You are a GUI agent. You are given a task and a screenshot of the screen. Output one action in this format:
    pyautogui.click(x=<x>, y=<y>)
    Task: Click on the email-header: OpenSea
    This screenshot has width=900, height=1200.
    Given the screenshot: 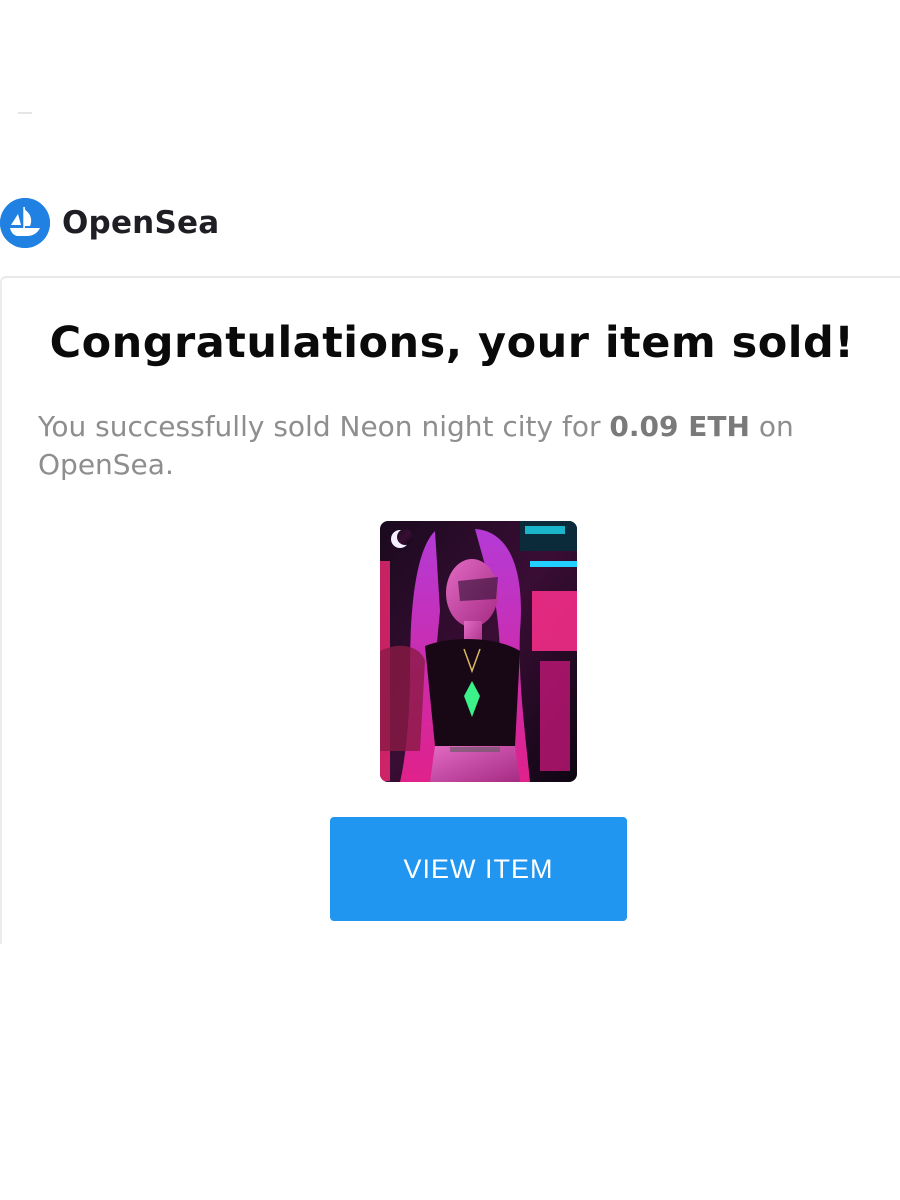 What is the action you would take?
    pyautogui.click(x=109, y=223)
    